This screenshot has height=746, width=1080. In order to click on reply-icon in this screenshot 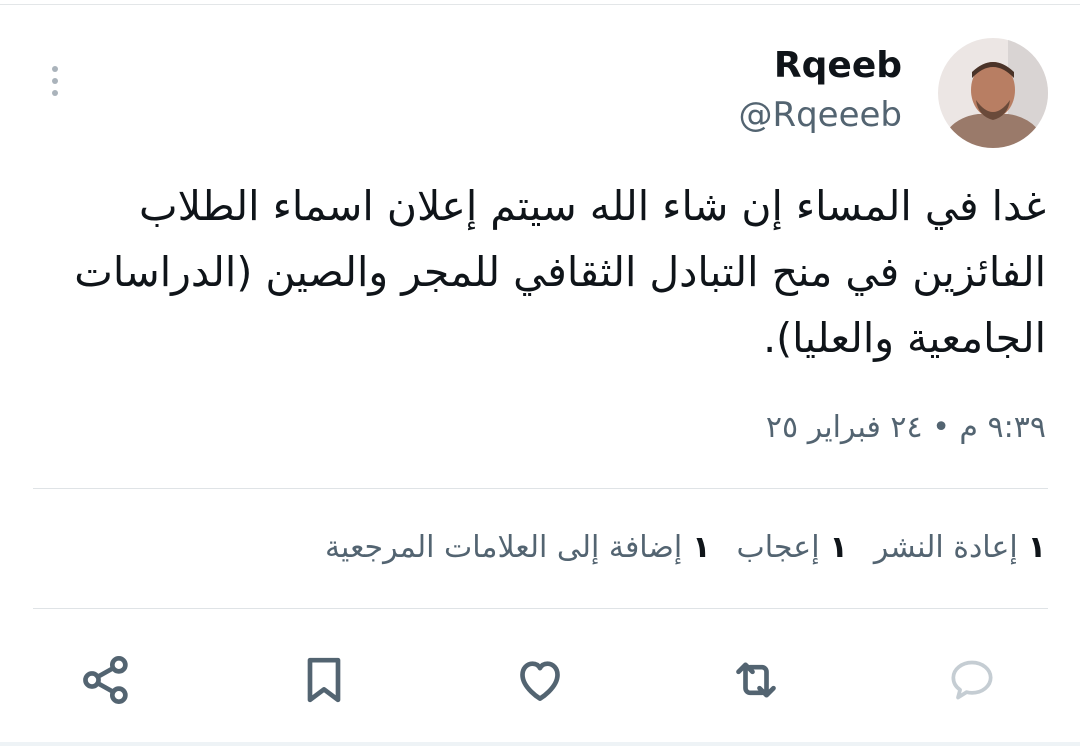, I will do `click(972, 680)`.